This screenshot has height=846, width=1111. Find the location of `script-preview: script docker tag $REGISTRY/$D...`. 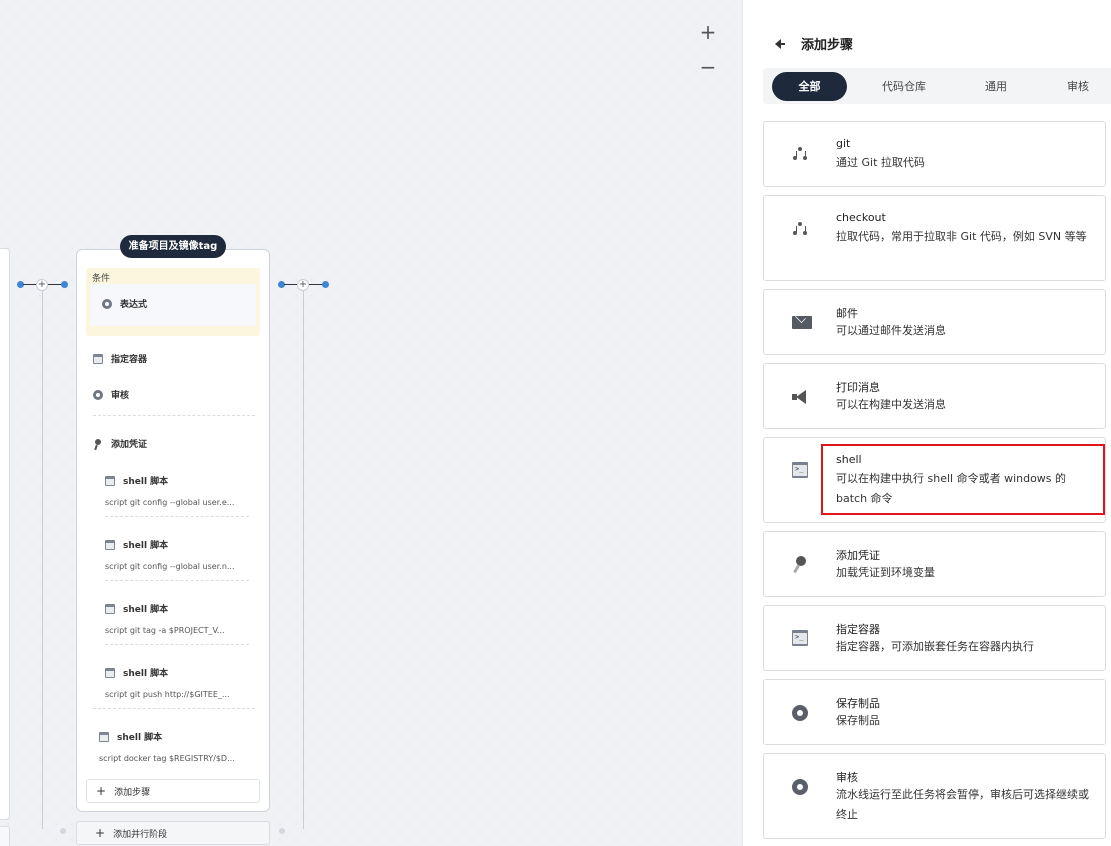

script-preview: script docker tag $REGISTRY/$D... is located at coordinates (167, 758).